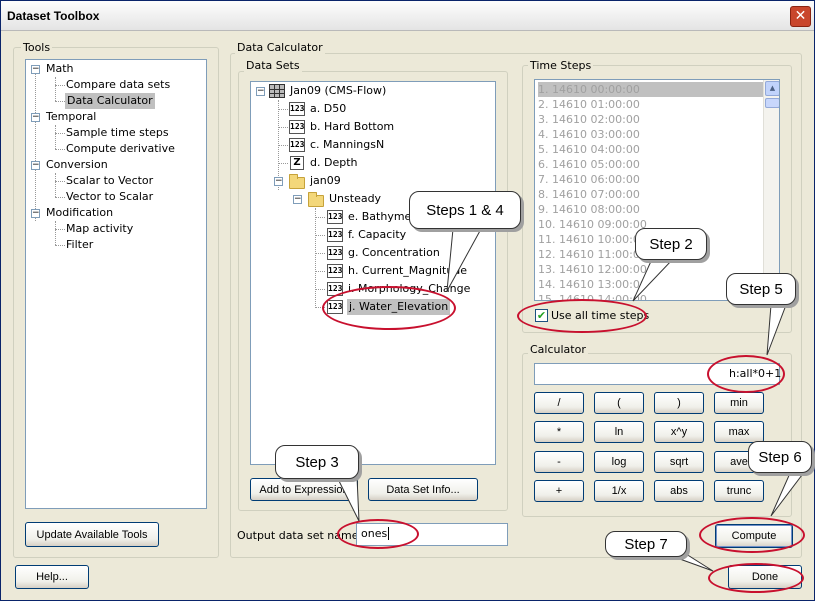 The height and width of the screenshot is (601, 815). I want to click on time-step-row: 13. 14610 12:00:00, so click(592, 269).